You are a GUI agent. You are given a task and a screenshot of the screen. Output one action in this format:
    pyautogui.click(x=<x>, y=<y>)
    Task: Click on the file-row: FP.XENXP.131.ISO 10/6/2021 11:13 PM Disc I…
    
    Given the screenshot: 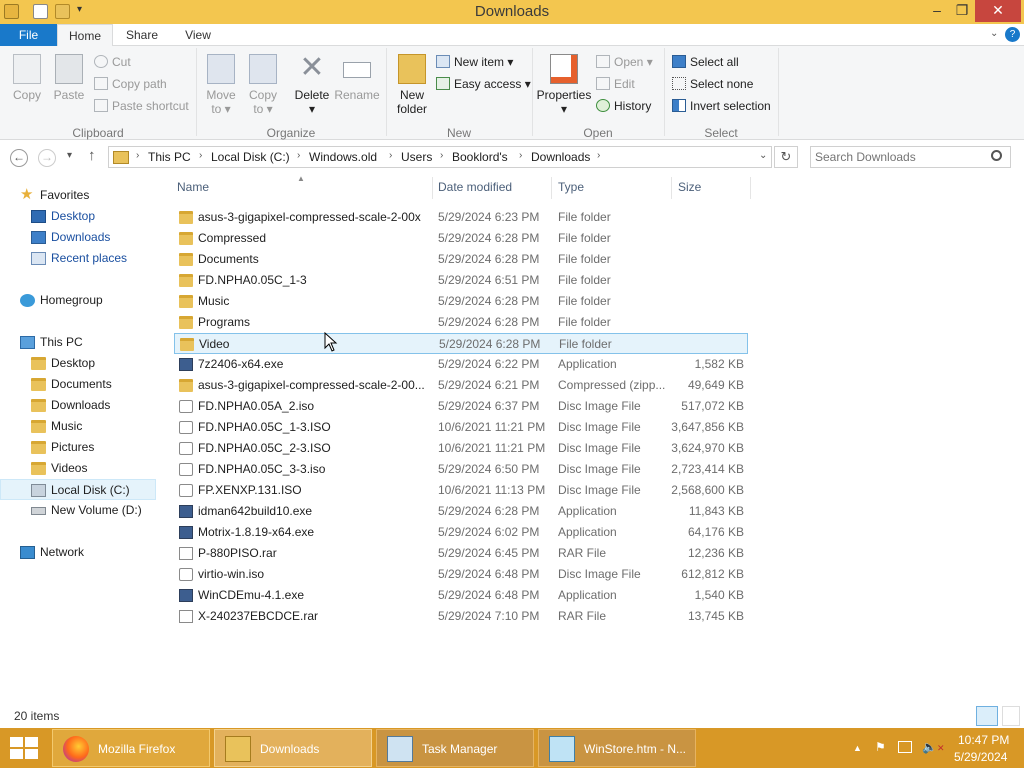 What is the action you would take?
    pyautogui.click(x=461, y=490)
    